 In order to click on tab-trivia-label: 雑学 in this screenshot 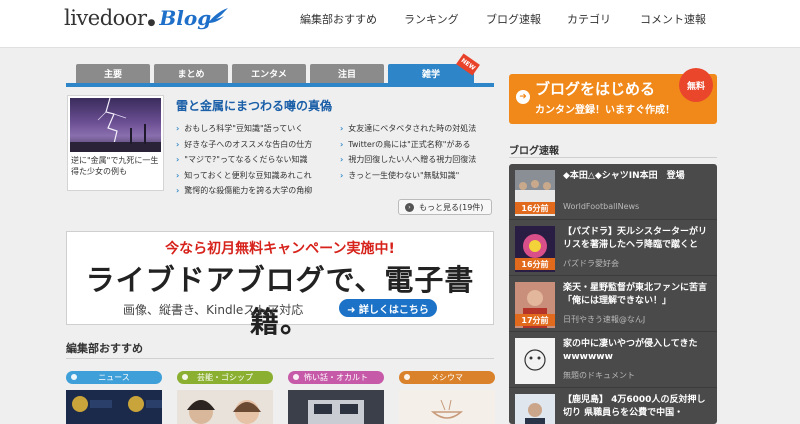, I will do `click(430, 75)`.